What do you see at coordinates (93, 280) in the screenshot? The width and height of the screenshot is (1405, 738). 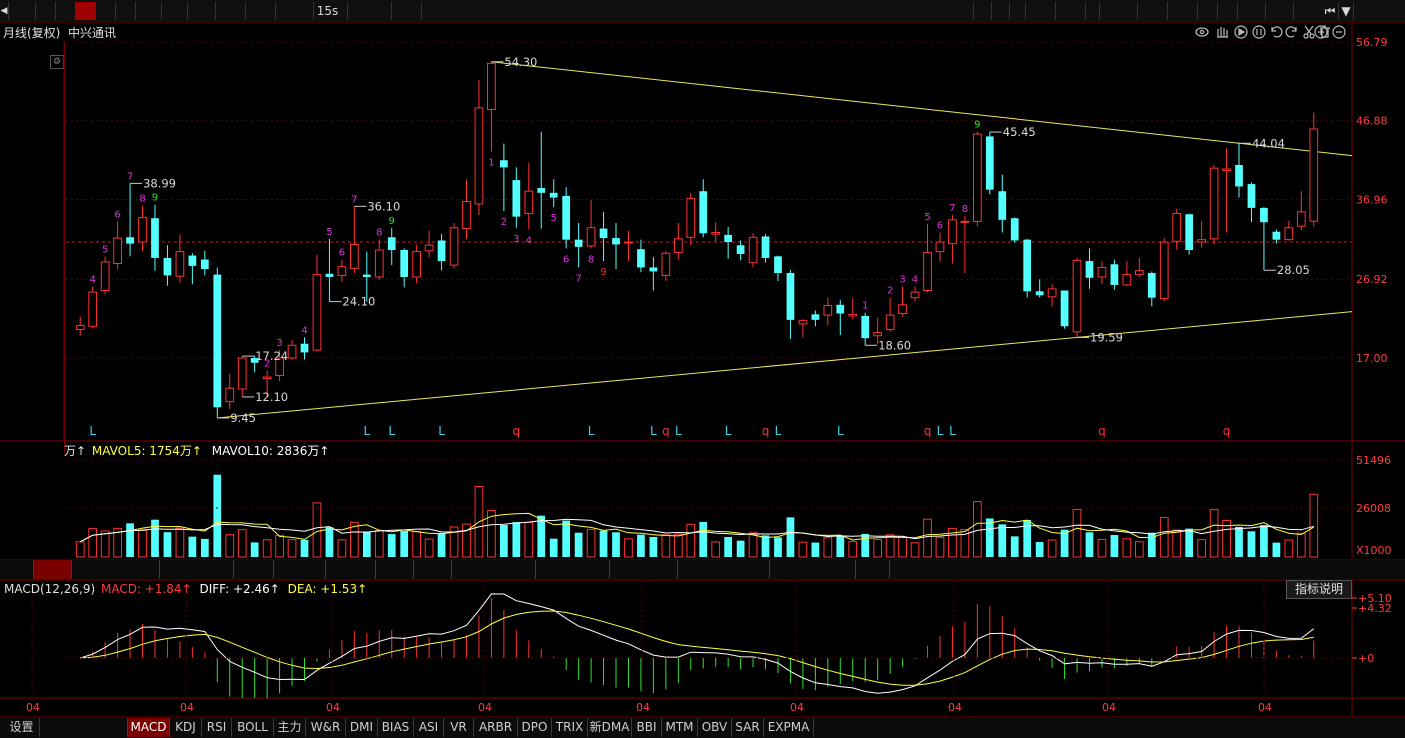 I see `sequence-signal: 4` at bounding box center [93, 280].